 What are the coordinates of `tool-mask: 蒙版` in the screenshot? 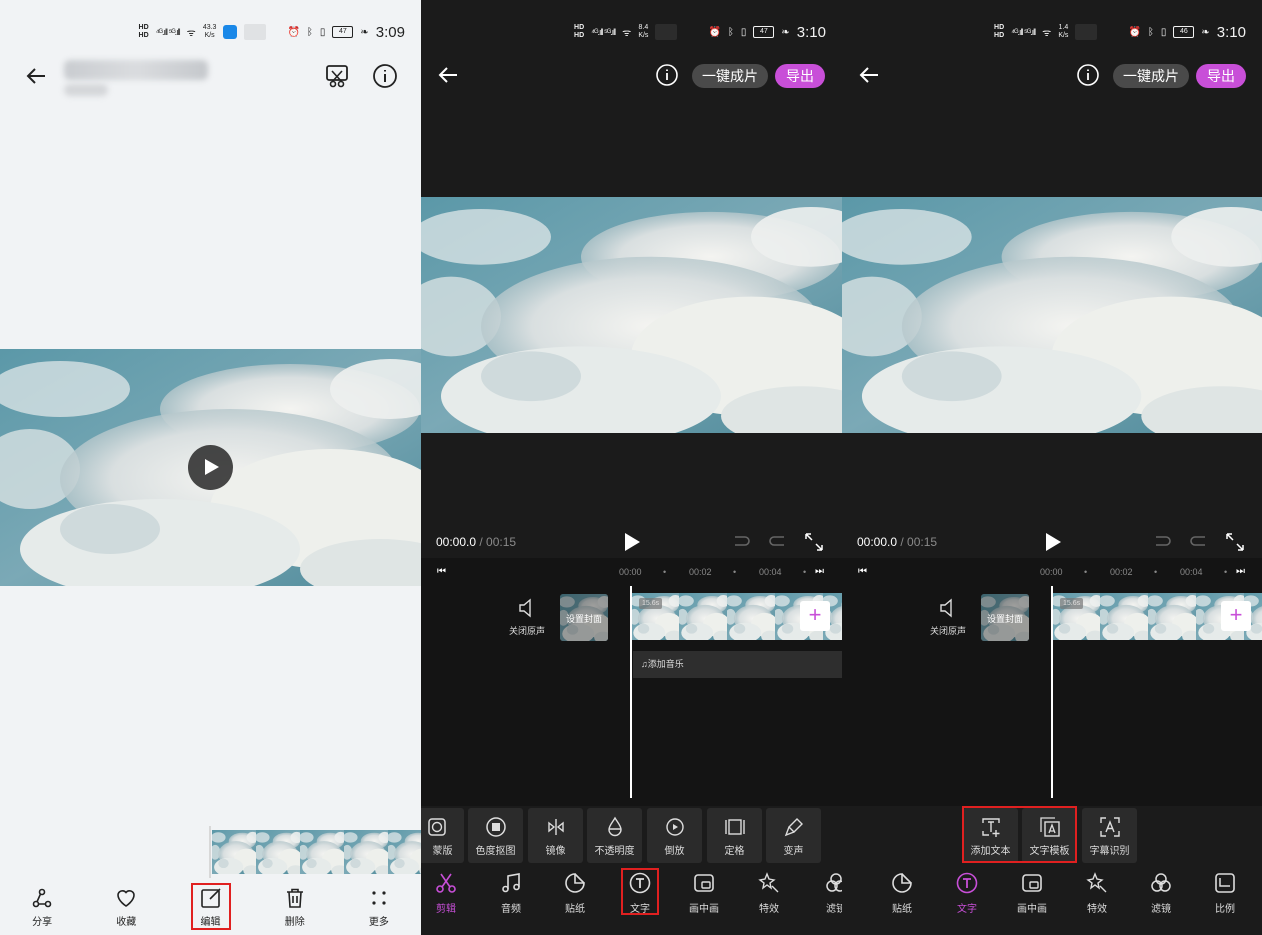 It's located at (442, 835).